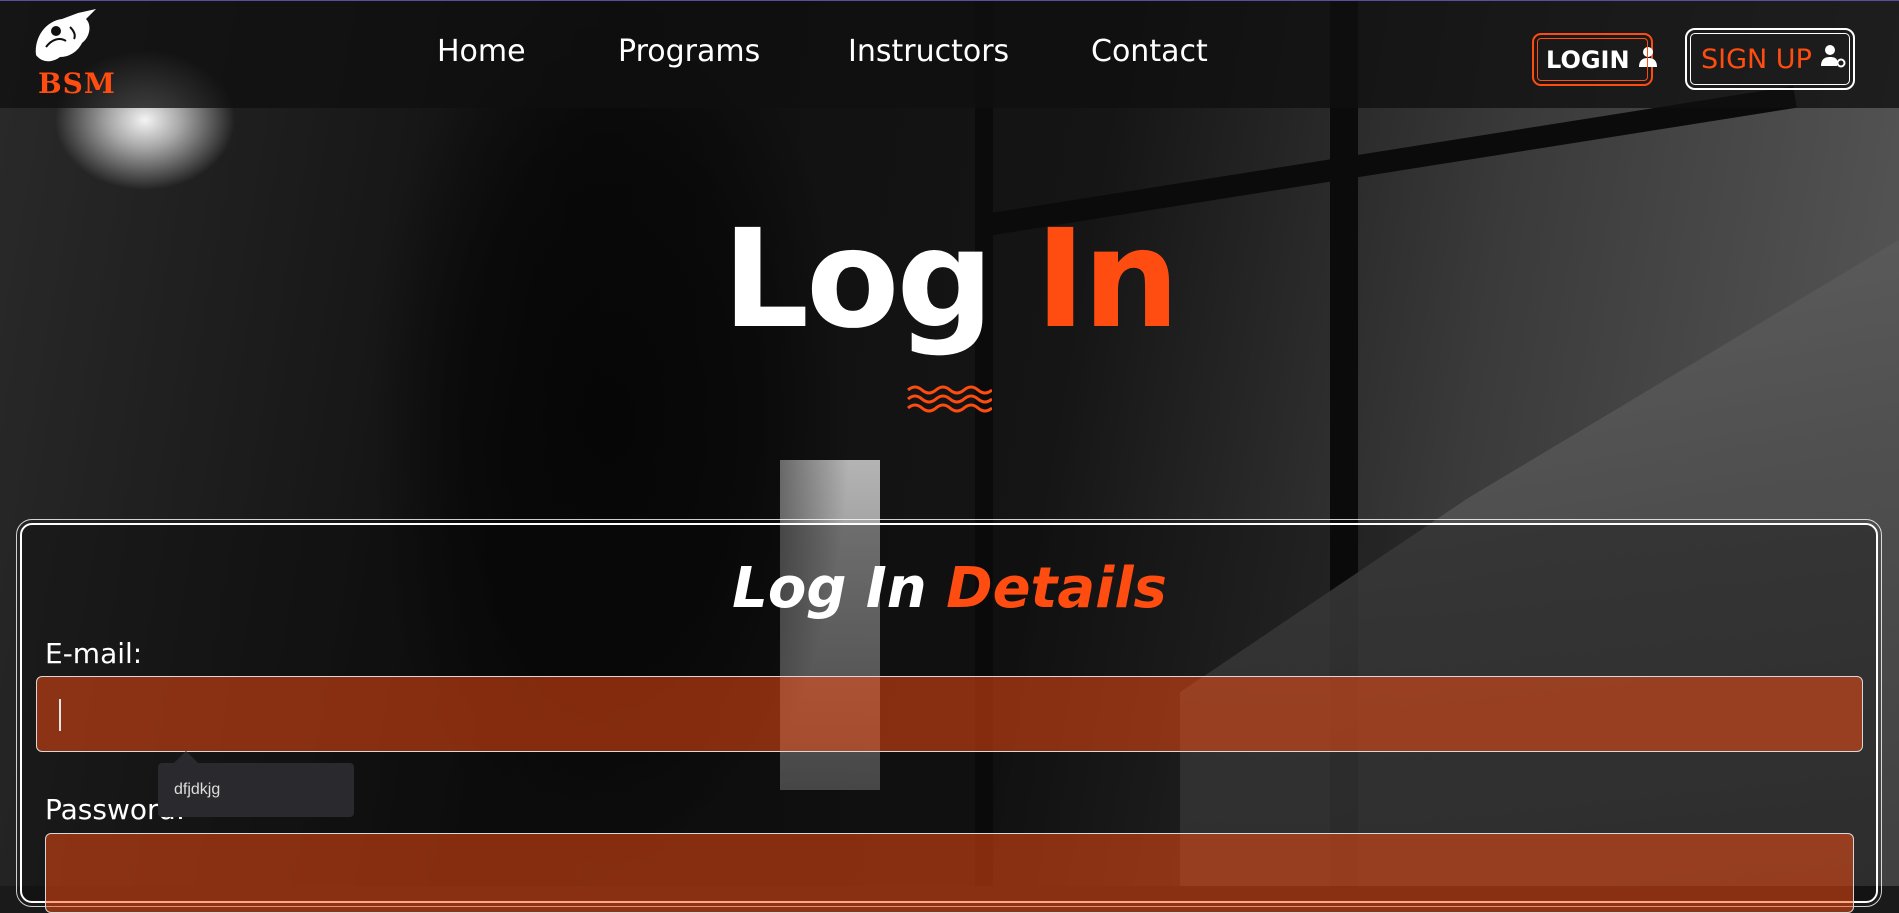  What do you see at coordinates (1149, 51) in the screenshot?
I see `nav-item-contact: Contact` at bounding box center [1149, 51].